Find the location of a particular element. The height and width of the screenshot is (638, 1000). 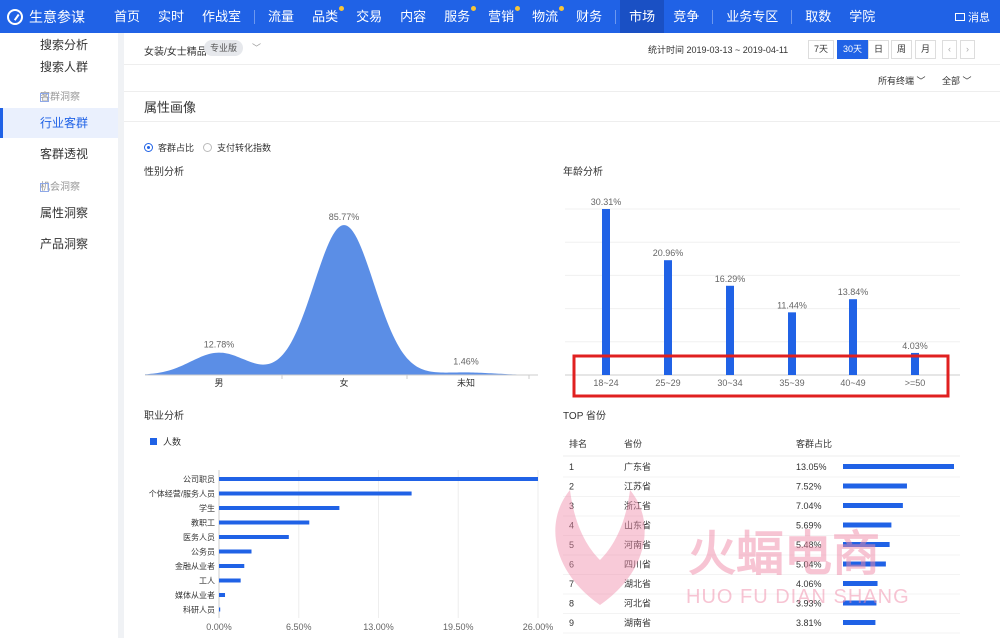

province-share: 3.81% is located at coordinates (809, 623).